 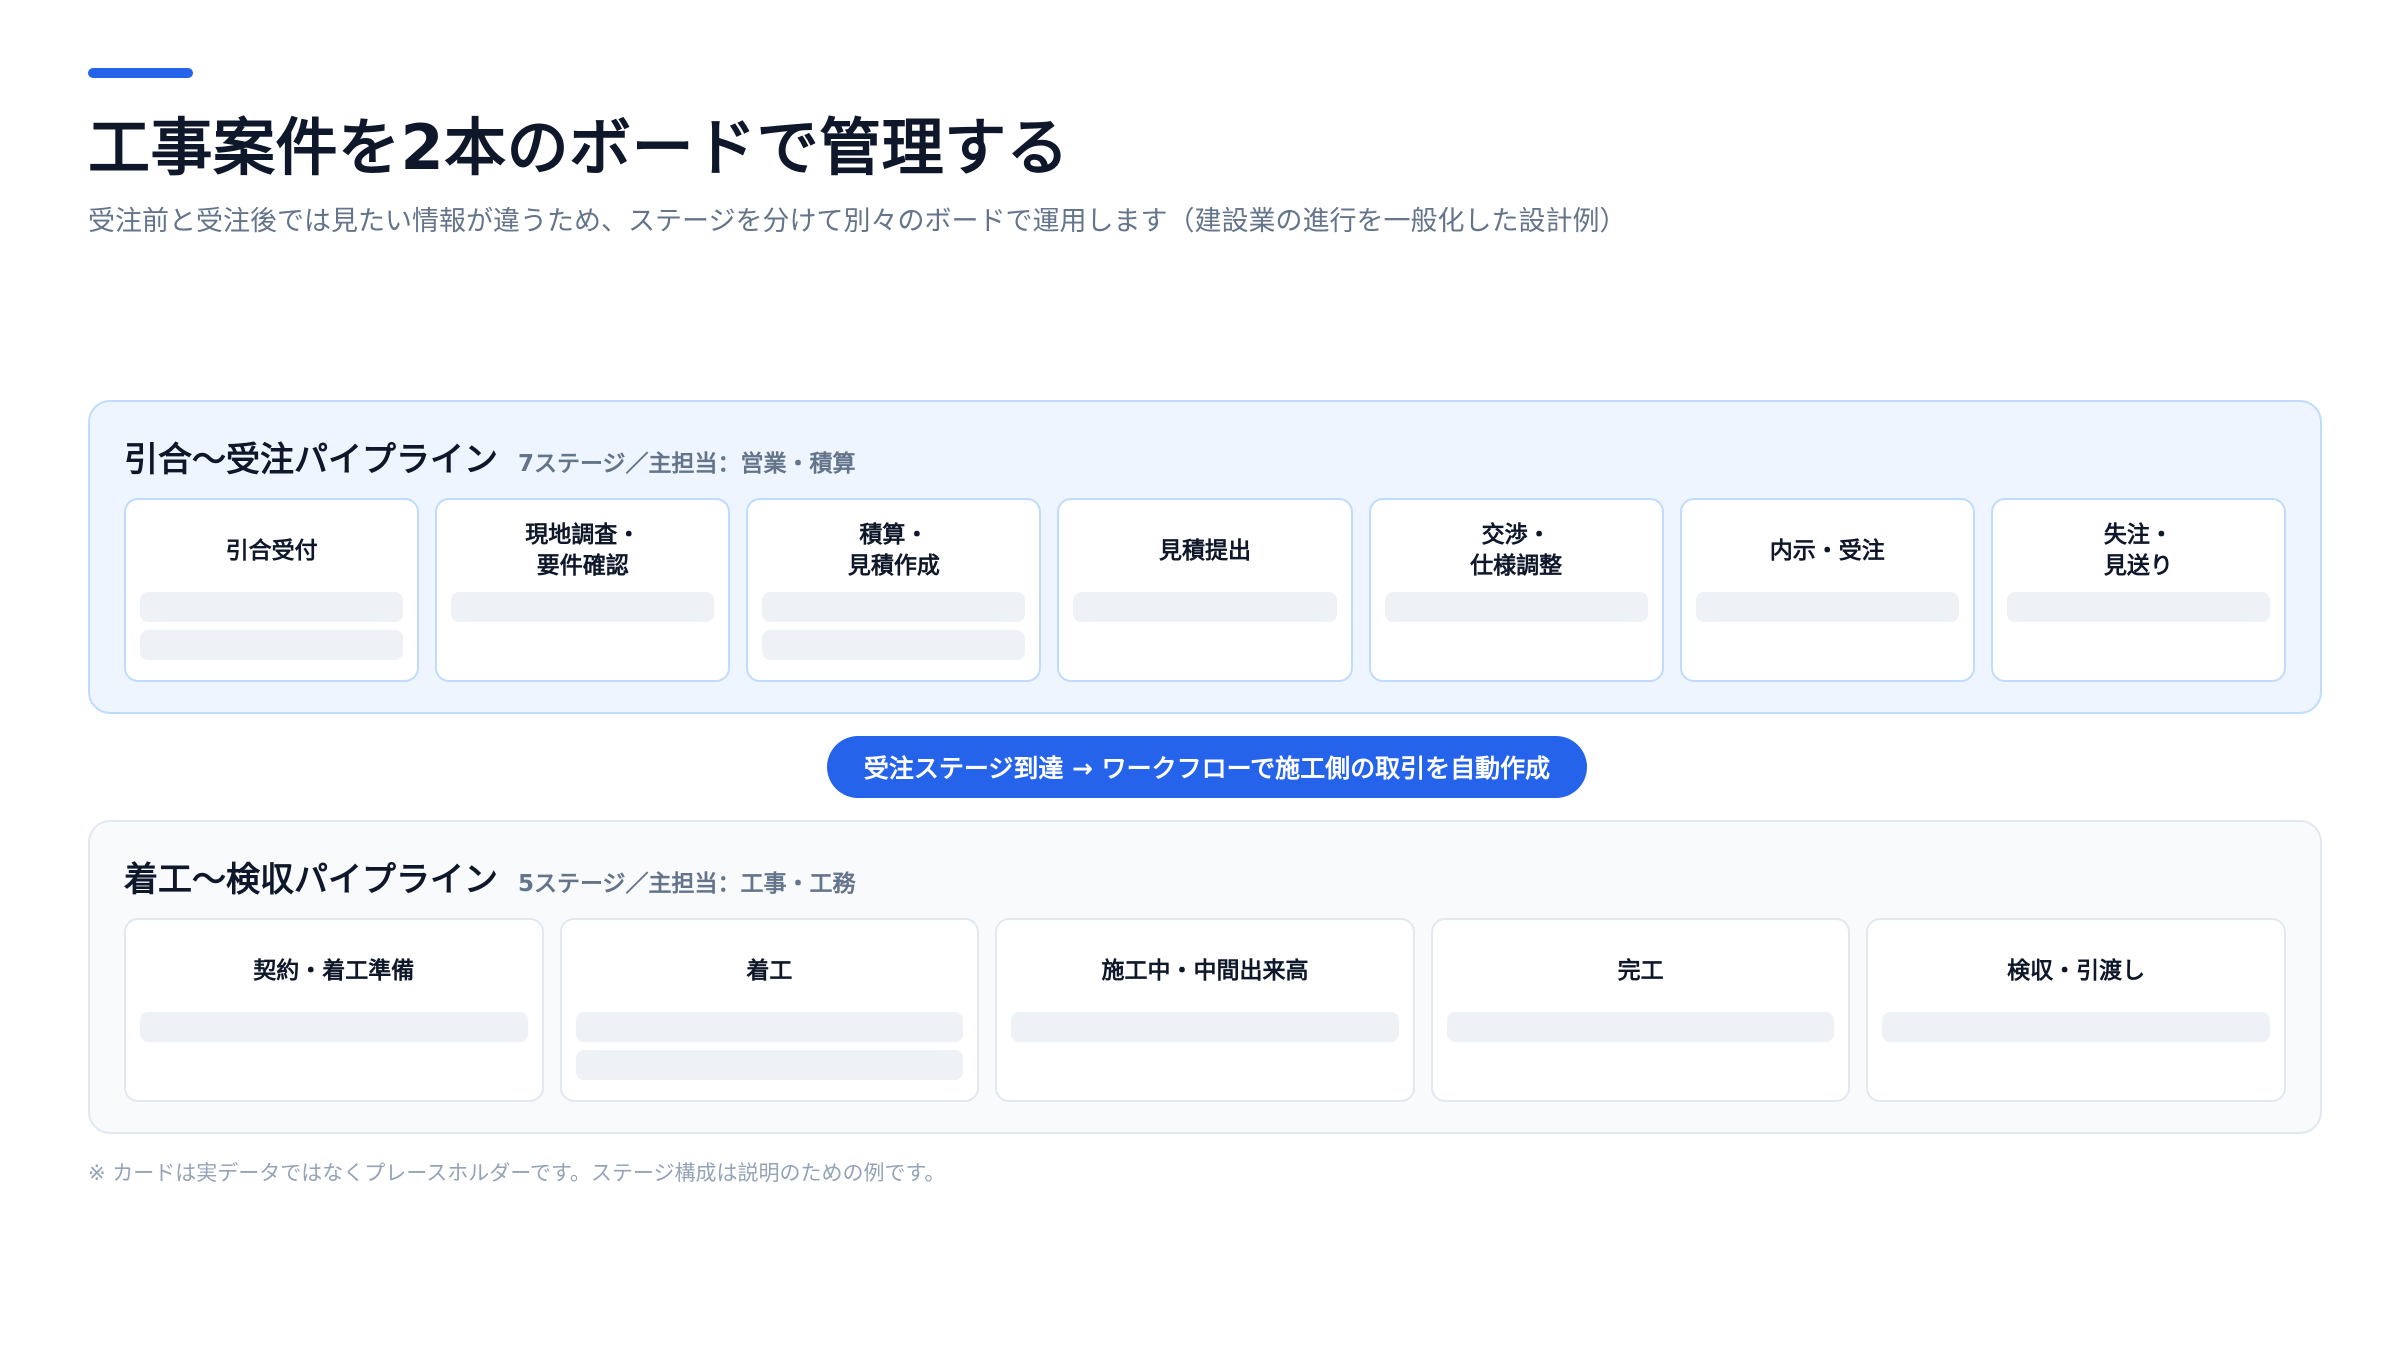 What do you see at coordinates (2138, 590) in the screenshot?
I see `stage-card: 失注・ 見送り` at bounding box center [2138, 590].